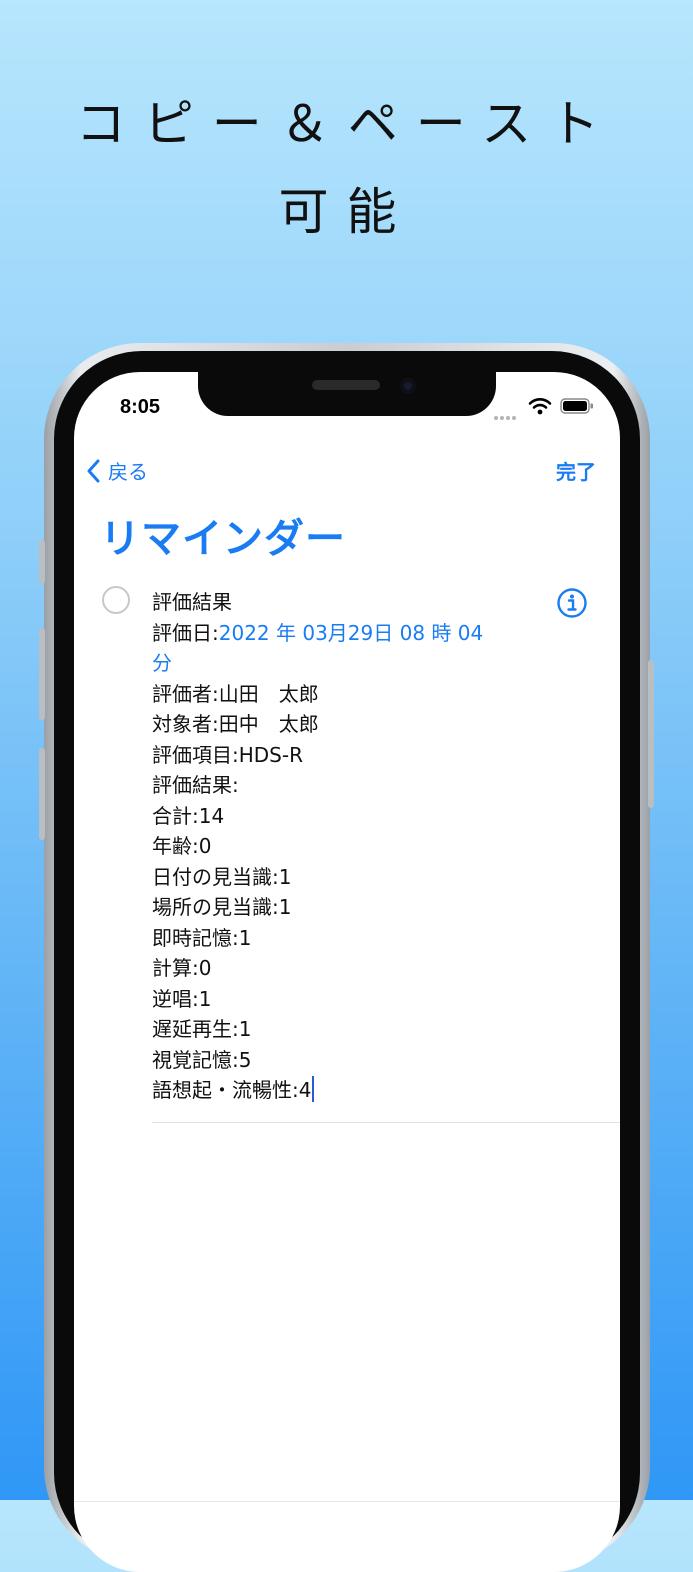 The image size is (693, 1572). Describe the element at coordinates (188, 815) in the screenshot. I see `note-line: 合計:14` at that location.